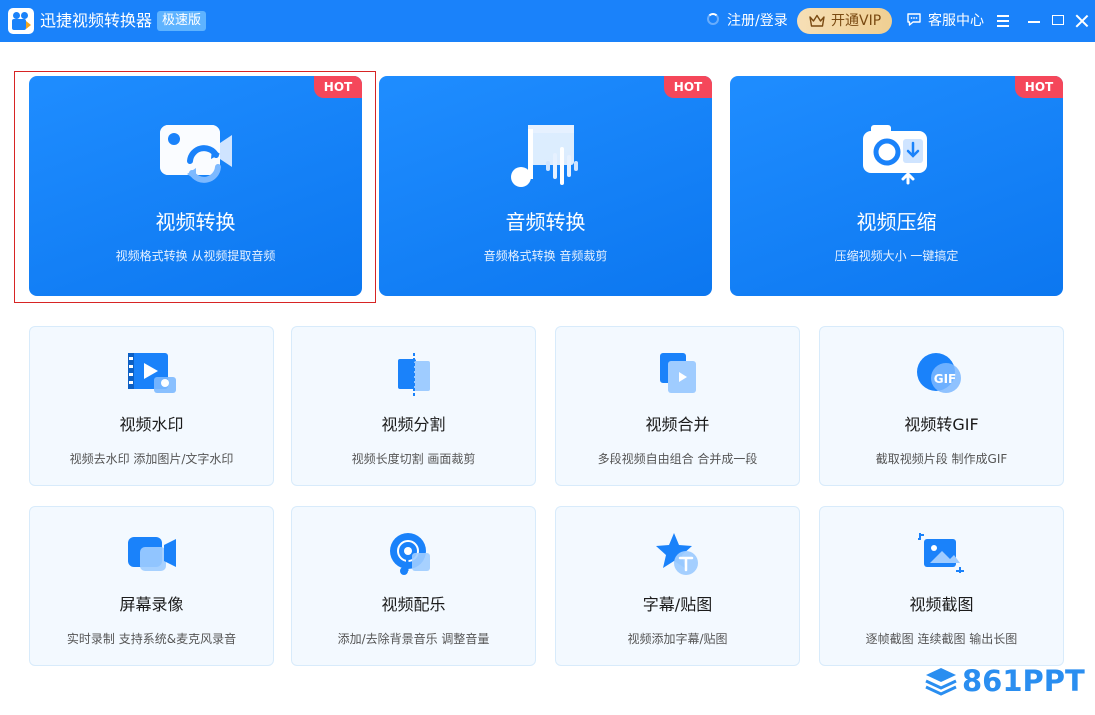 The height and width of the screenshot is (715, 1095). What do you see at coordinates (151, 459) in the screenshot?
I see `tool-subtitle: 视频去水印 添加图片/文字水印` at bounding box center [151, 459].